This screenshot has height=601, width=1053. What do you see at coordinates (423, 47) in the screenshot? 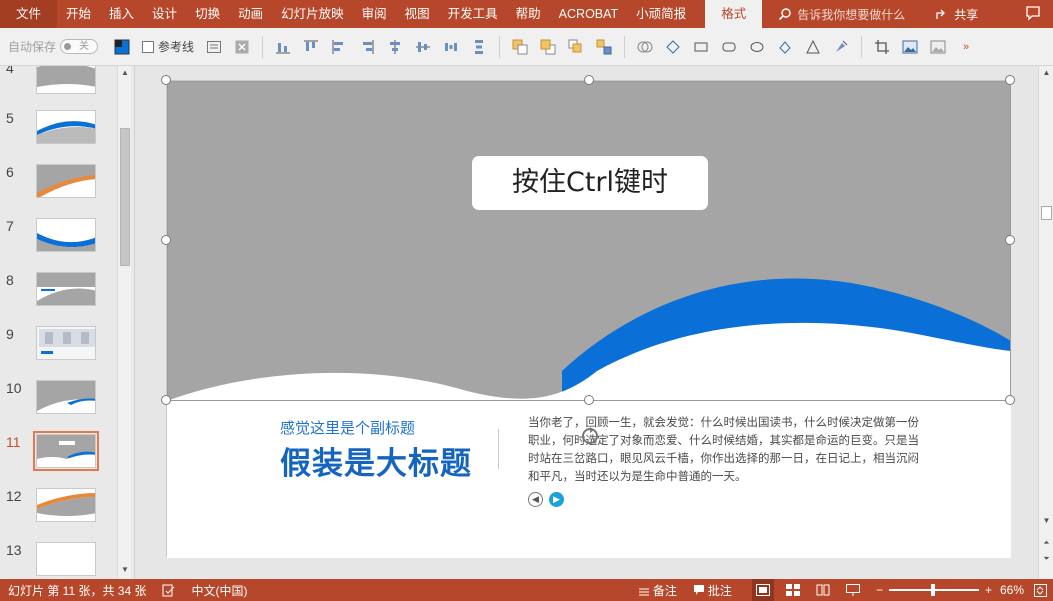
I see `align-middle-button` at bounding box center [423, 47].